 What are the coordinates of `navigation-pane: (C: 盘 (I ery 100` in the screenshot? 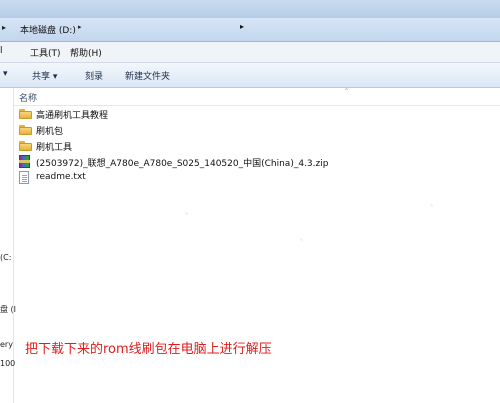 It's located at (8, 245).